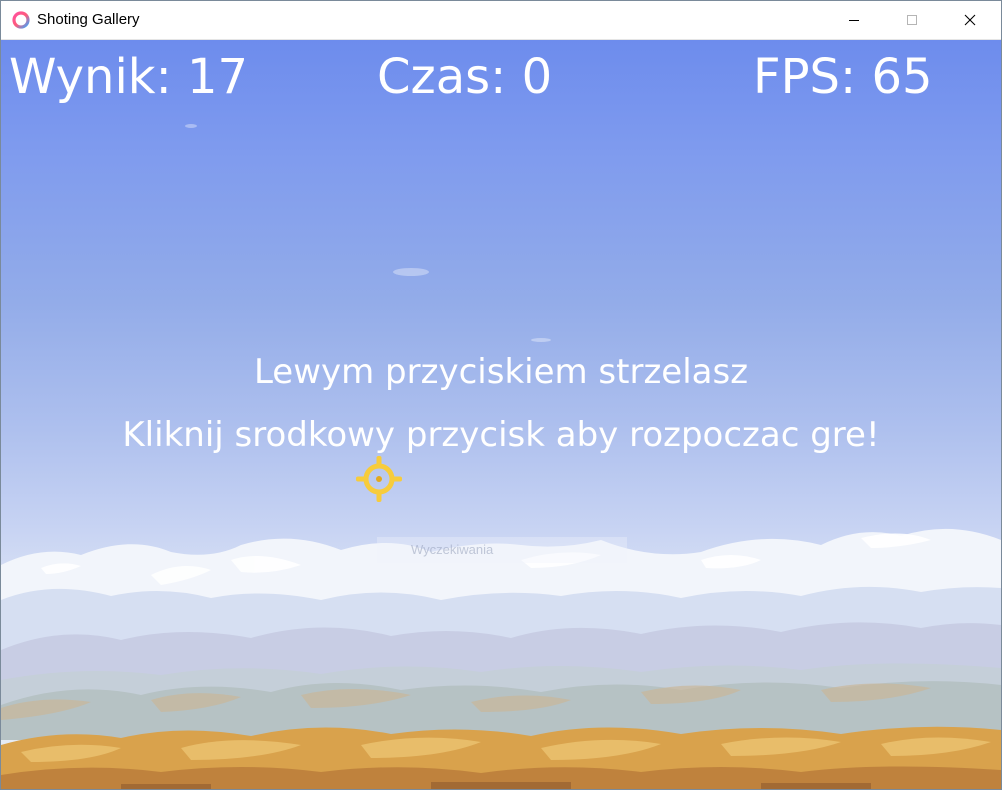 The width and height of the screenshot is (1002, 790). Describe the element at coordinates (465, 77) in the screenshot. I see `time-display: Czas: 0` at that location.